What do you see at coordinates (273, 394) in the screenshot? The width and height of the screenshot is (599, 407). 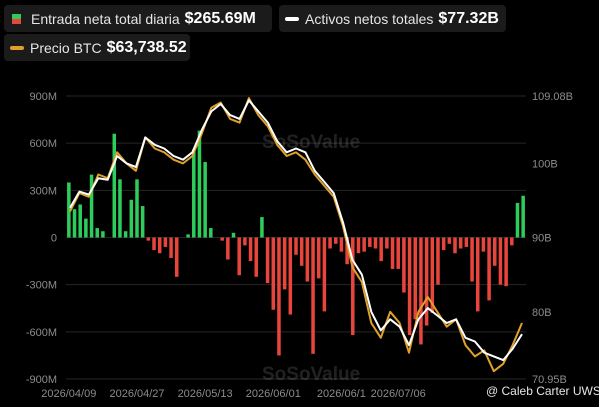 I see `x-tick-label: 2026/06/01` at bounding box center [273, 394].